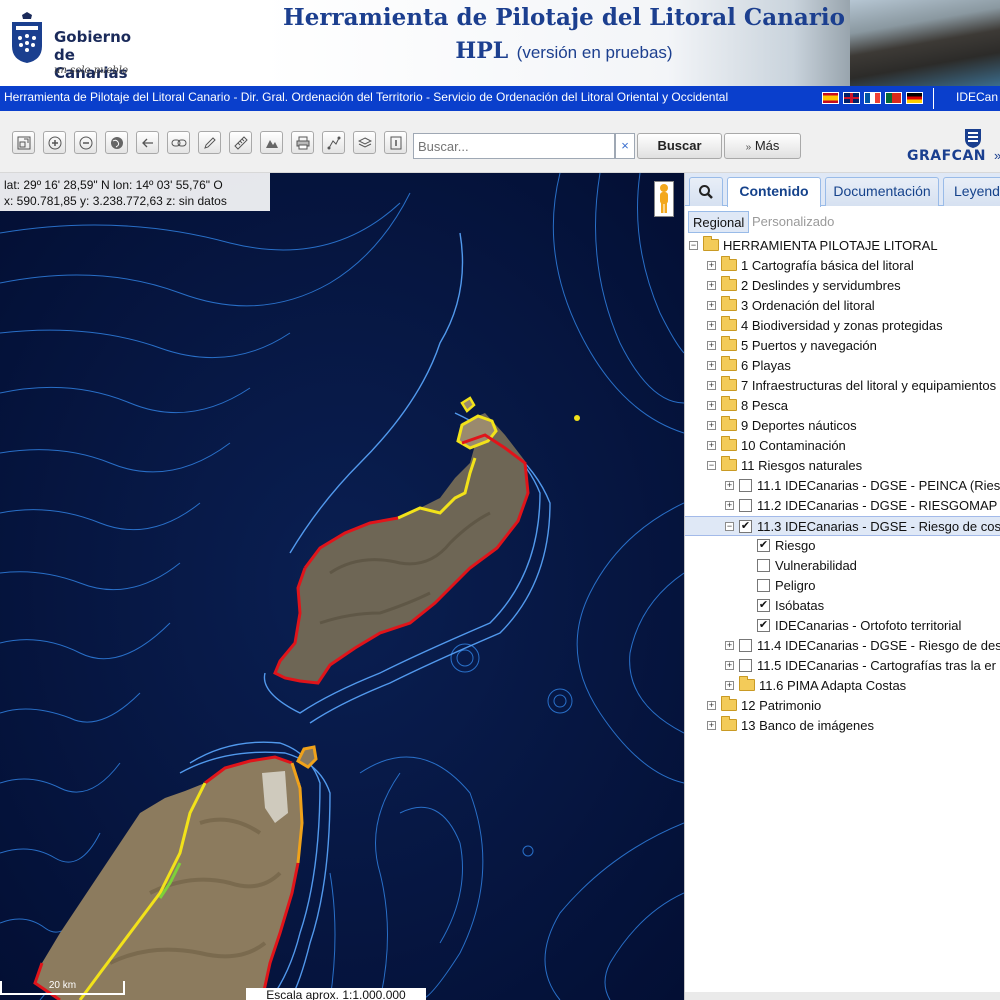 The height and width of the screenshot is (1000, 1000). What do you see at coordinates (842, 546) in the screenshot?
I see `tree-row: ✔ Riesgo` at bounding box center [842, 546].